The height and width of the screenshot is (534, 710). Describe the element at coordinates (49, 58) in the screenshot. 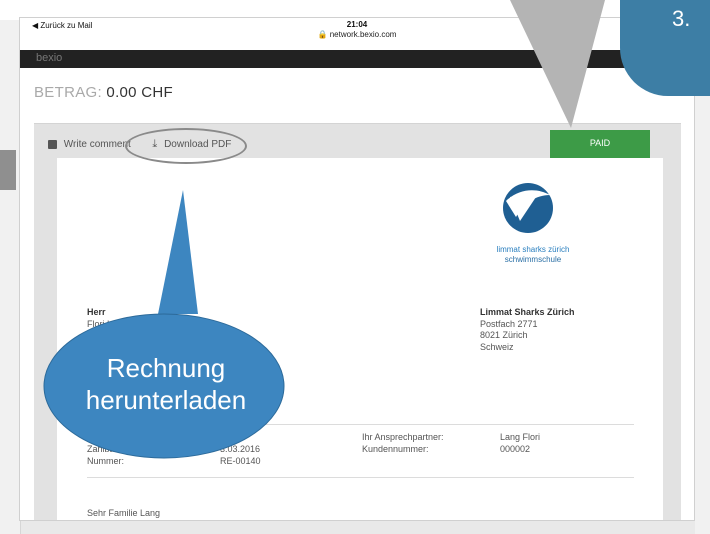

I see `brand-logo: bexio` at that location.